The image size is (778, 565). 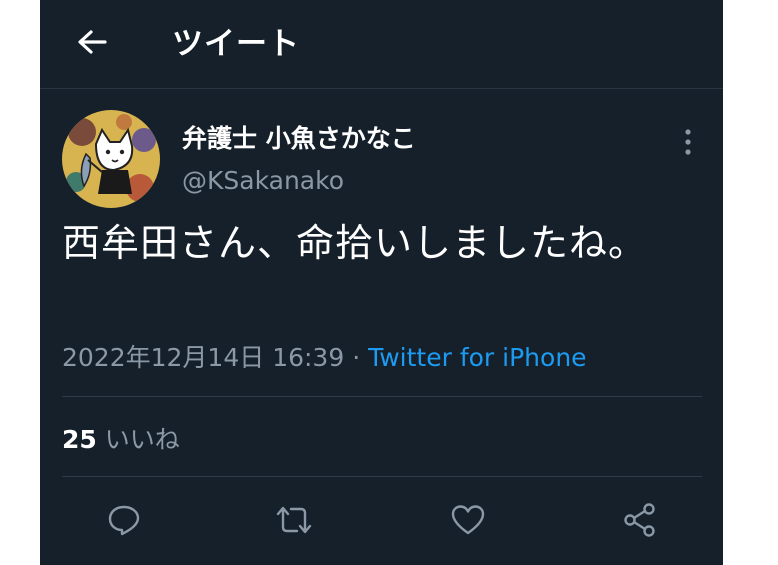 I want to click on tweet-text: 西牟田さん、命拾いしましたね。, so click(x=355, y=243).